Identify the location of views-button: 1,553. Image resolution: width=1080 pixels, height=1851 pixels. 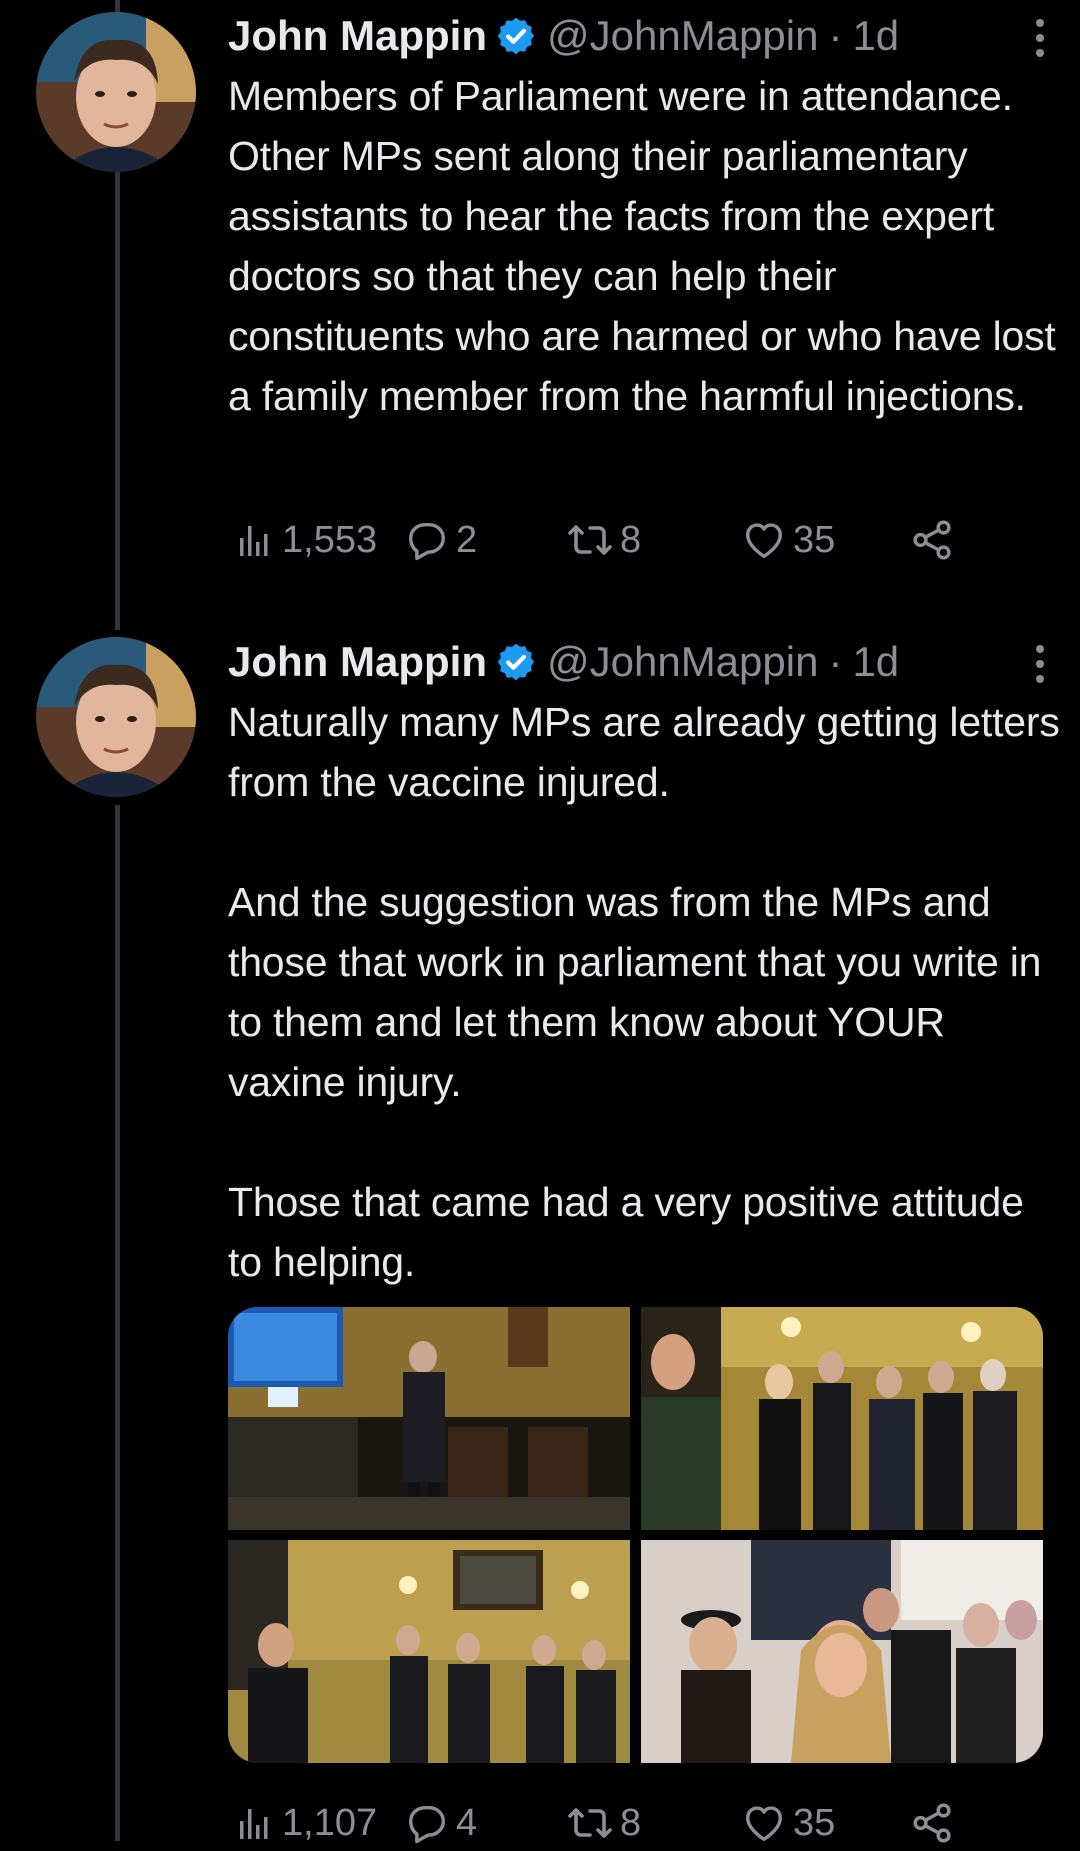
(306, 540).